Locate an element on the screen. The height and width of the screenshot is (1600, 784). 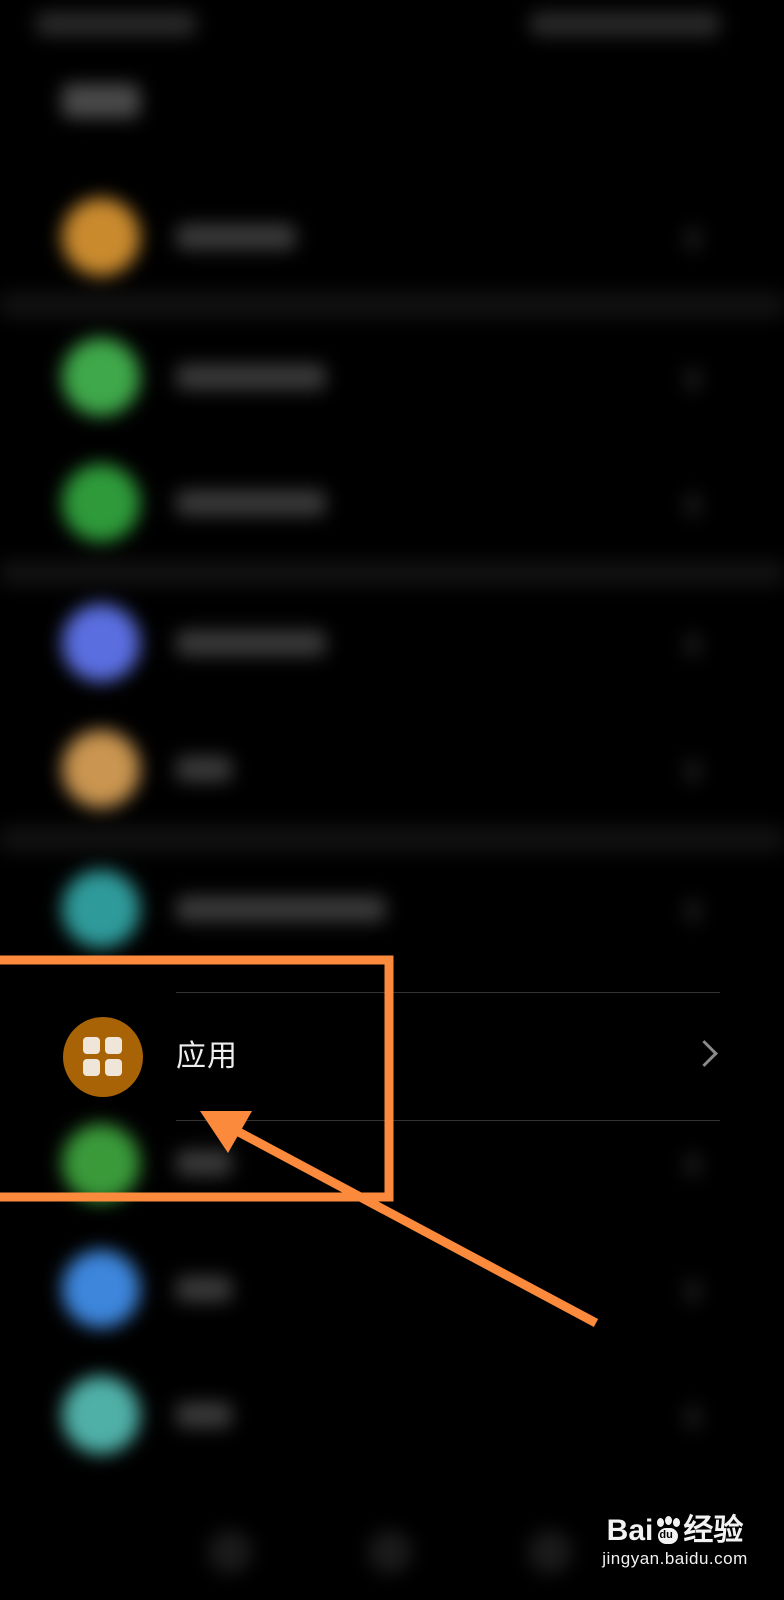
highlight-box is located at coordinates (197, 1078).